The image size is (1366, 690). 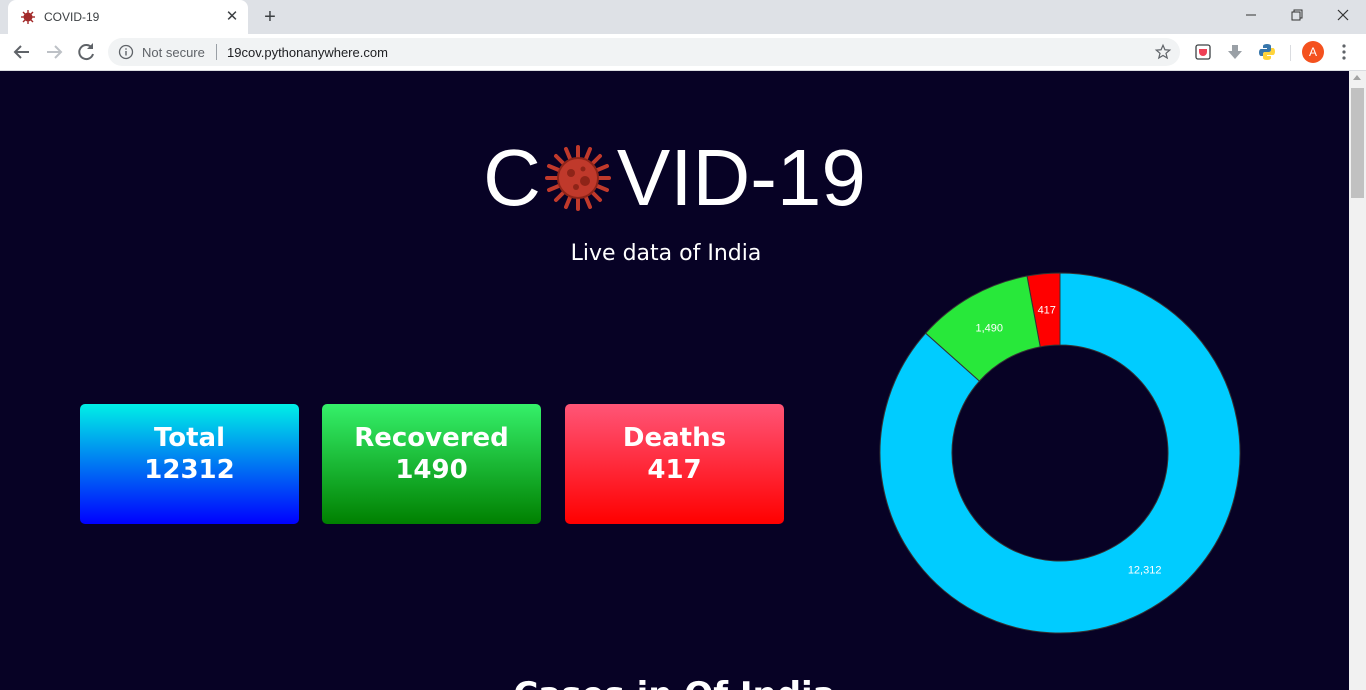 What do you see at coordinates (189, 438) in the screenshot?
I see `total-label: Total` at bounding box center [189, 438].